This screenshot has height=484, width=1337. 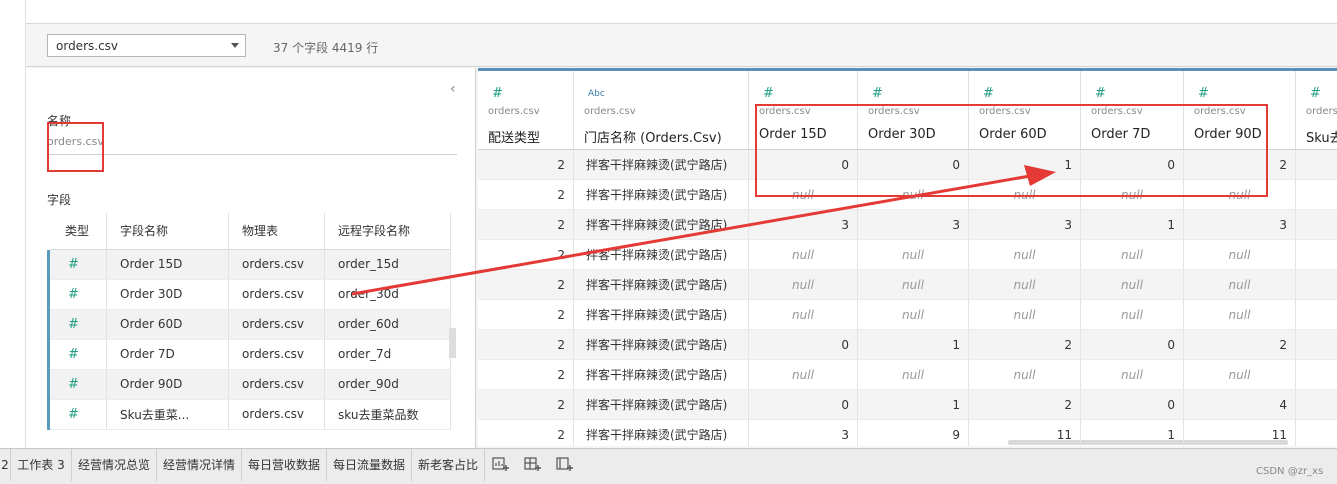 What do you see at coordinates (284, 465) in the screenshot?
I see `sheet-tab: 每日营收数据` at bounding box center [284, 465].